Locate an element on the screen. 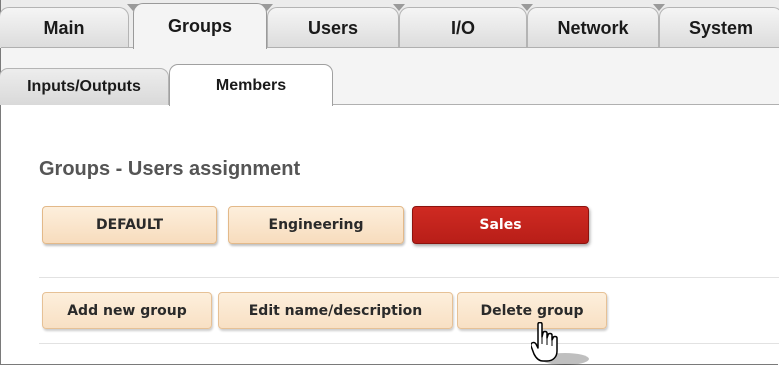 This screenshot has width=779, height=367. group-button-label: Engineering is located at coordinates (316, 225).